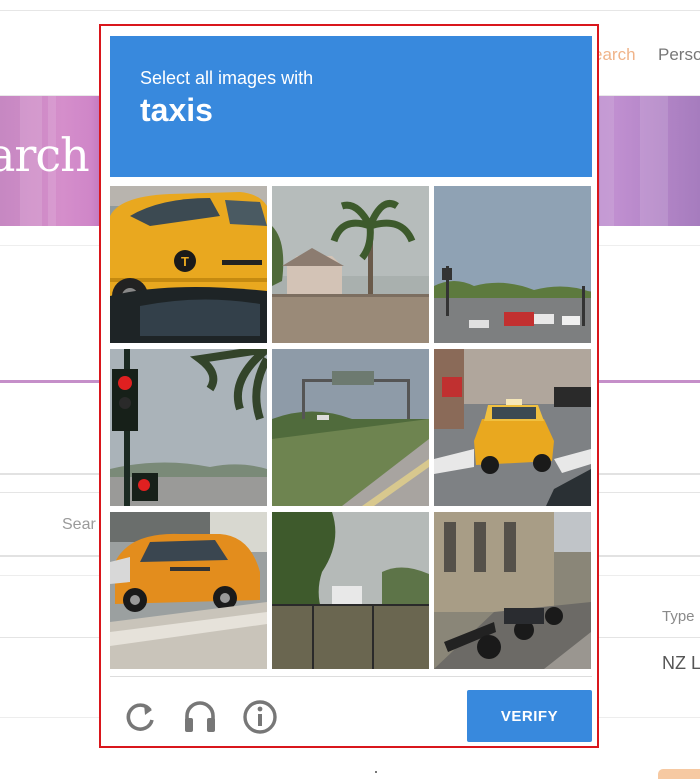 This screenshot has height=779, width=700. What do you see at coordinates (678, 616) in the screenshot?
I see `table-header-type: Type` at bounding box center [678, 616].